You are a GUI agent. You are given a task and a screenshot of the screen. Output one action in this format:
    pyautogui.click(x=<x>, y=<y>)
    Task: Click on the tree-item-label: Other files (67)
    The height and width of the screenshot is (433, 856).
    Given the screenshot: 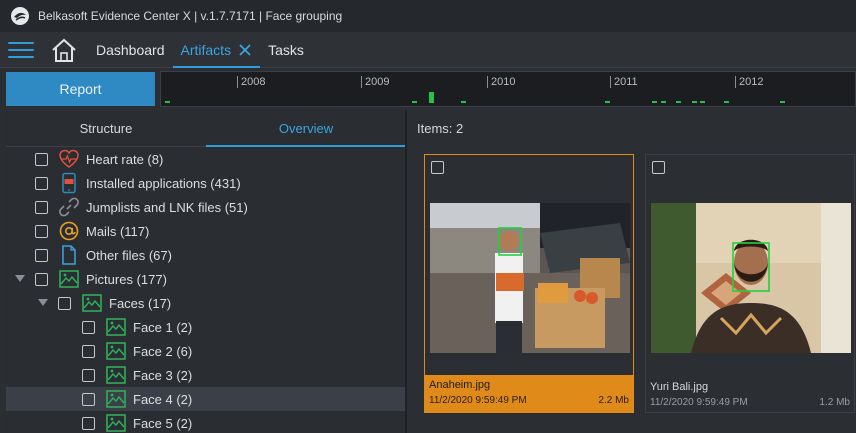 What is the action you would take?
    pyautogui.click(x=129, y=255)
    